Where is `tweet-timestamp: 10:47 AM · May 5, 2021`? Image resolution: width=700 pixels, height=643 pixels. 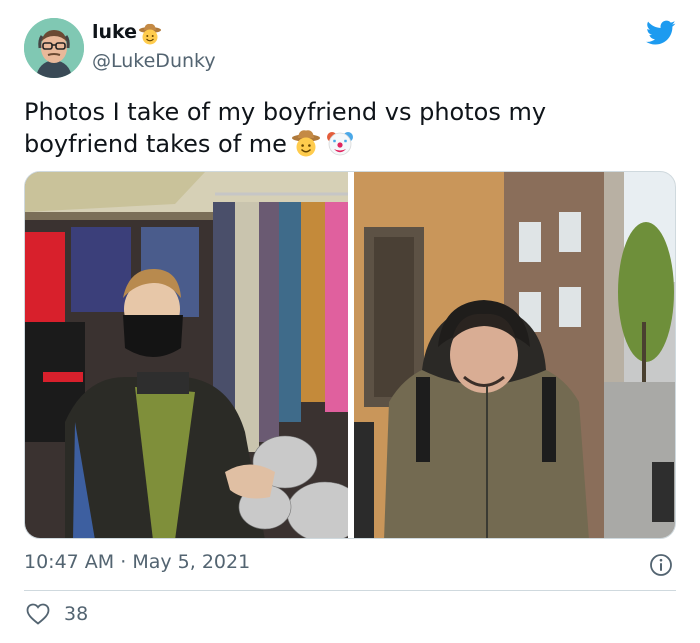 tweet-timestamp: 10:47 AM · May 5, 2021 is located at coordinates (137, 562).